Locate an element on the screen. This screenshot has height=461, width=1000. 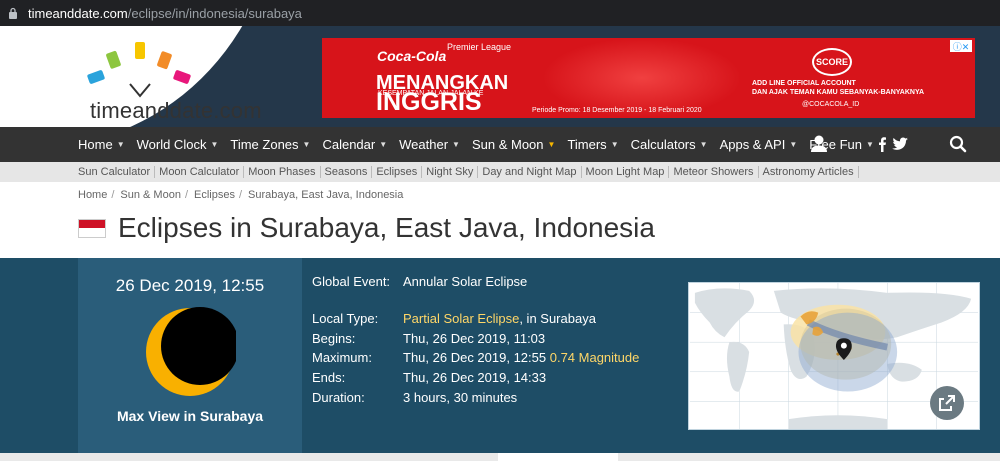
bottom-bar is located at coordinates (500, 457).